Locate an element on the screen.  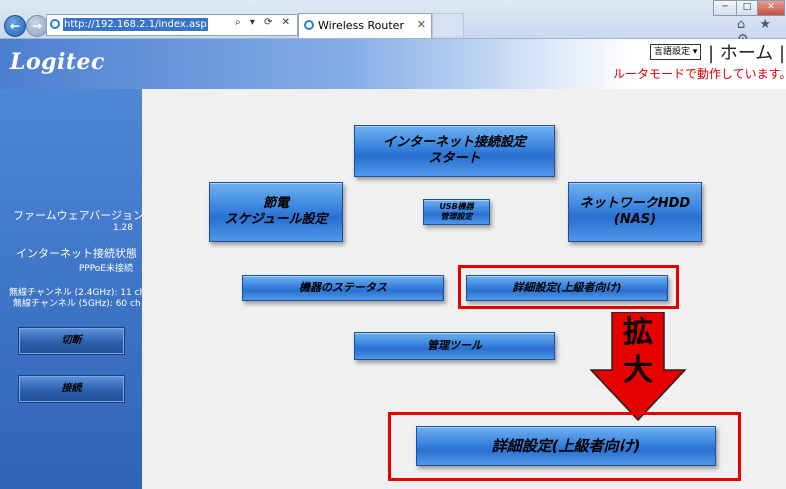
highlight-box-advanced is located at coordinates (568, 287).